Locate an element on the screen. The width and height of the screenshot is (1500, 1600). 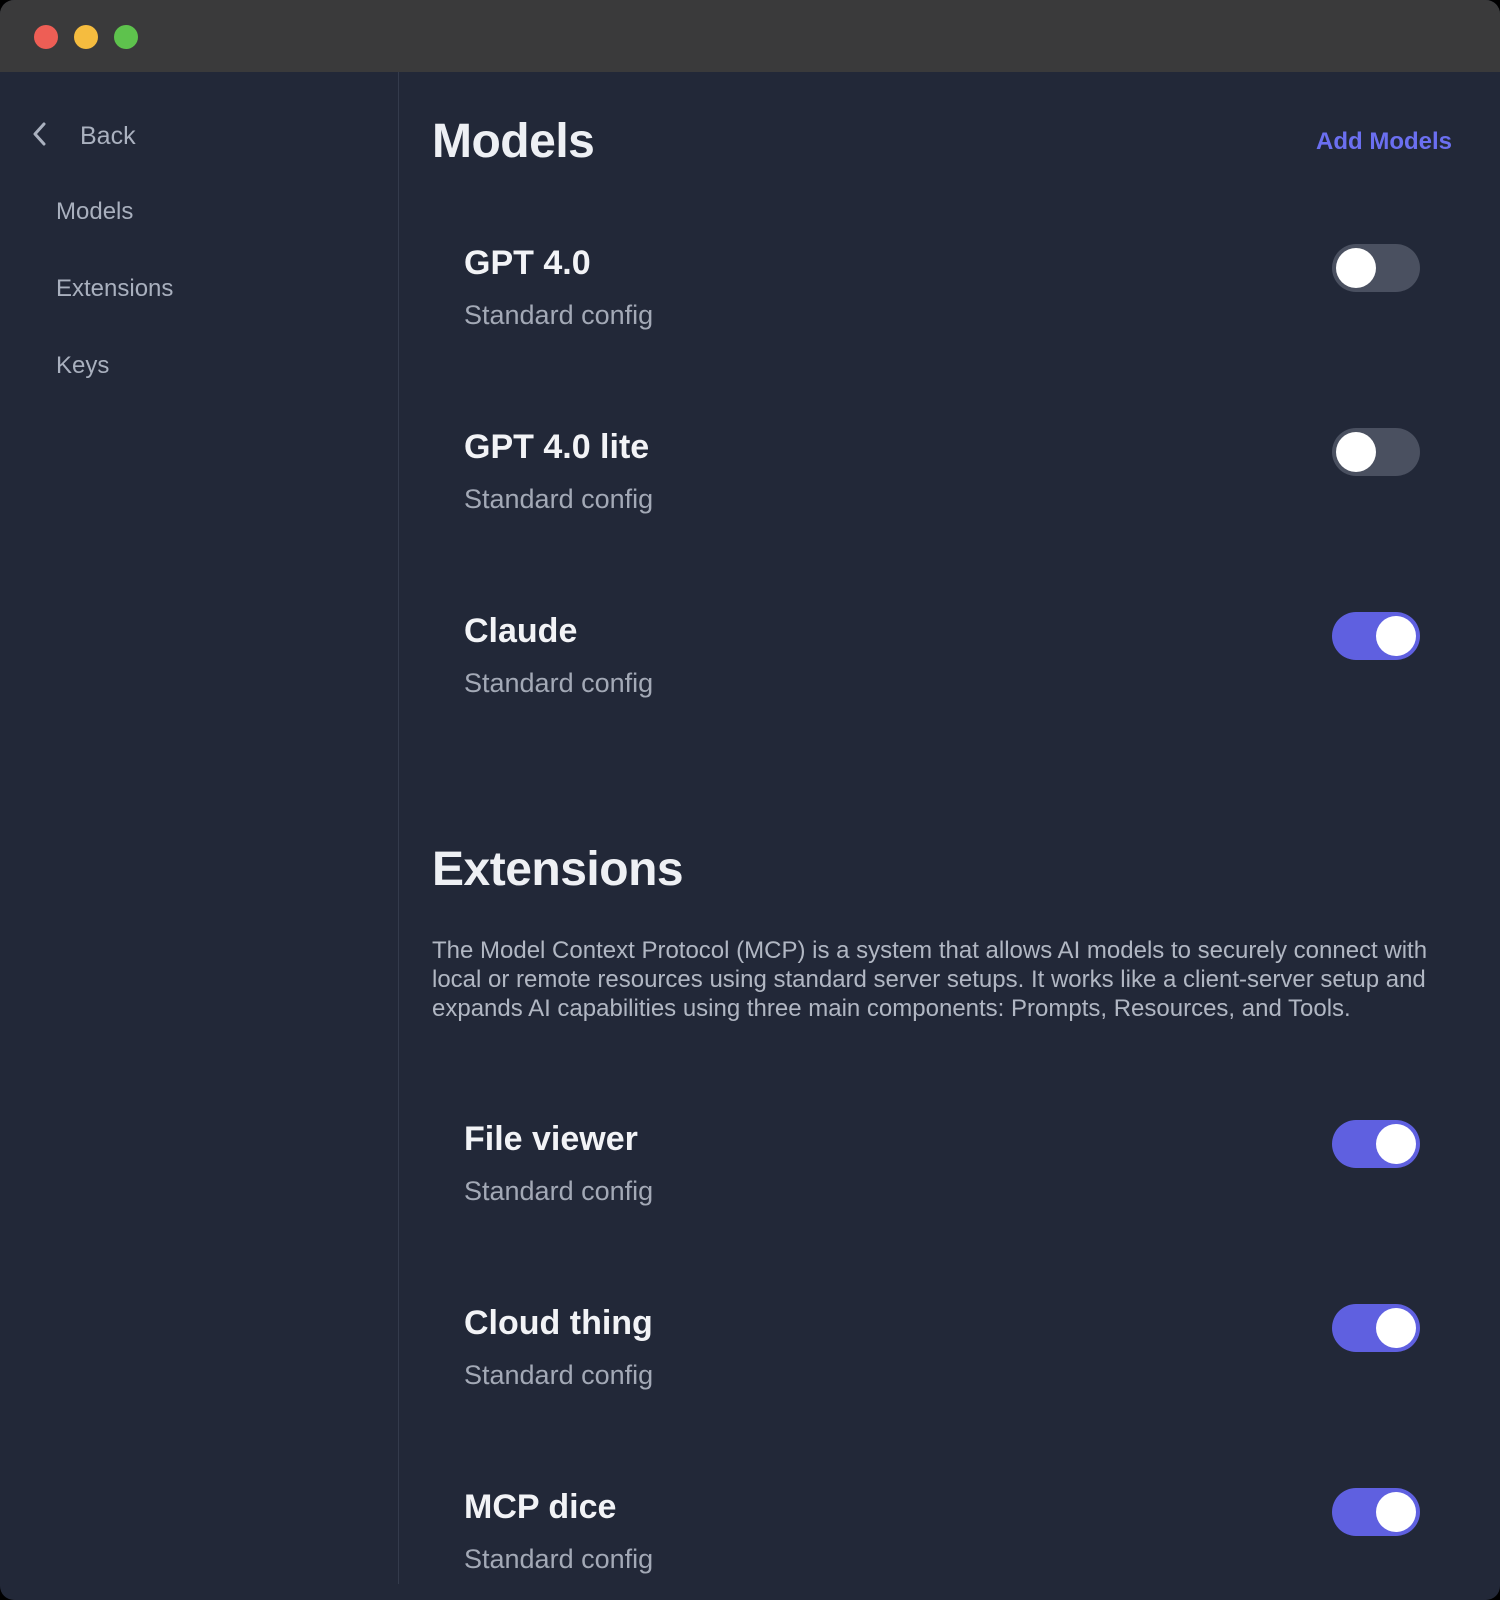
chevron-left-icon is located at coordinates (40, 136).